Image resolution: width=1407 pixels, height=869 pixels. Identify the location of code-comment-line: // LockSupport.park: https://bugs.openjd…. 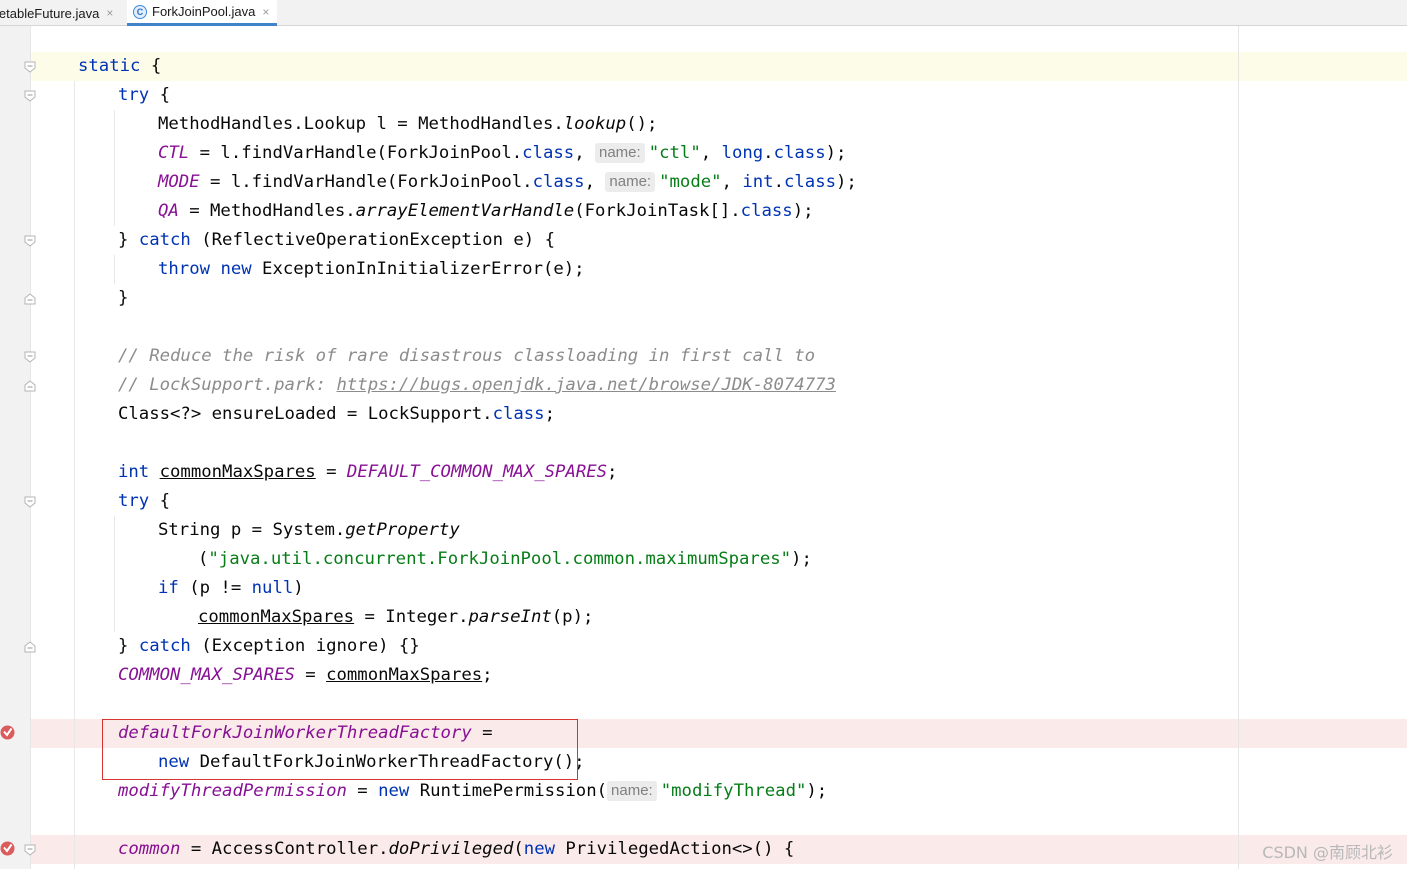
(477, 385).